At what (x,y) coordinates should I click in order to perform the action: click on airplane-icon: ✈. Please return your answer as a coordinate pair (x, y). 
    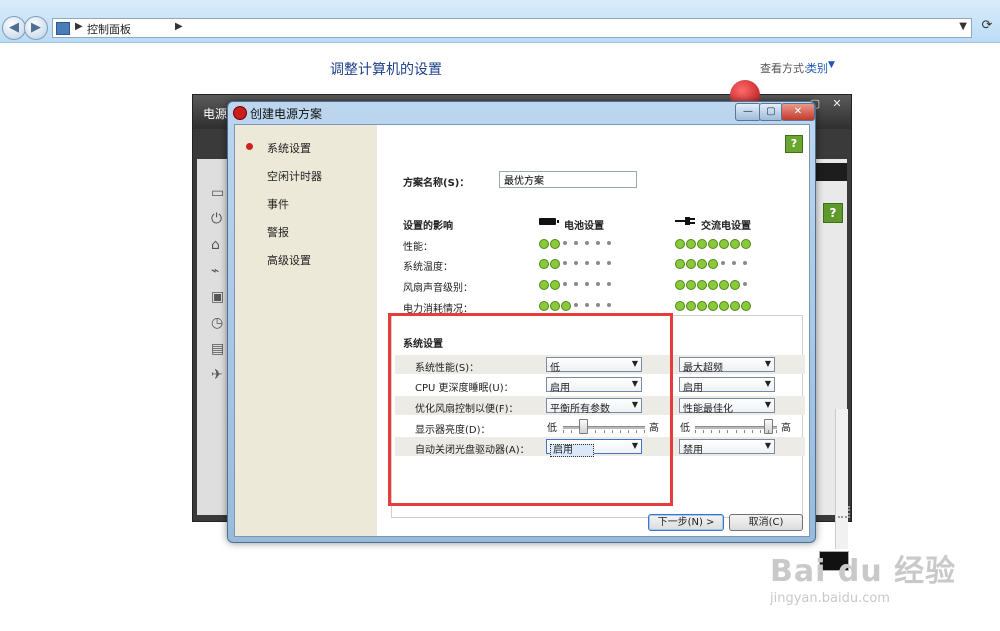
    Looking at the image, I should click on (219, 375).